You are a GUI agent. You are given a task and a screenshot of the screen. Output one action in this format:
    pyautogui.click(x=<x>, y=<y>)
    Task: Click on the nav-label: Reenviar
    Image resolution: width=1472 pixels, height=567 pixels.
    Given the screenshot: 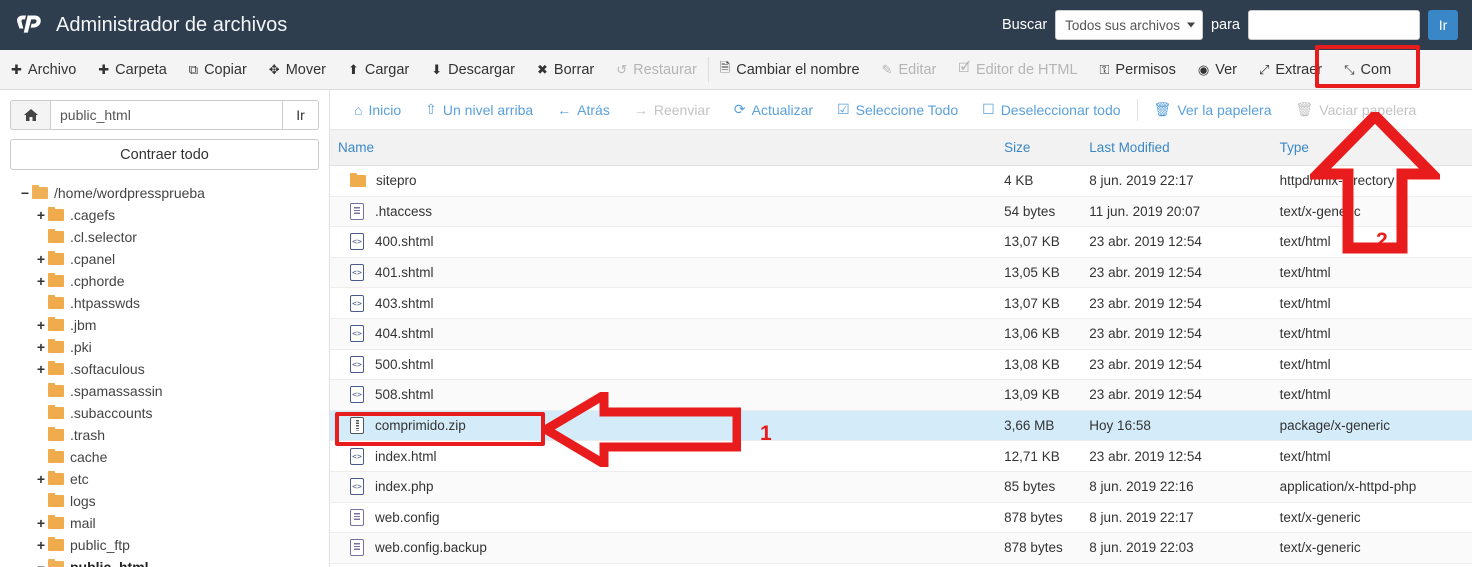 What is the action you would take?
    pyautogui.click(x=681, y=109)
    